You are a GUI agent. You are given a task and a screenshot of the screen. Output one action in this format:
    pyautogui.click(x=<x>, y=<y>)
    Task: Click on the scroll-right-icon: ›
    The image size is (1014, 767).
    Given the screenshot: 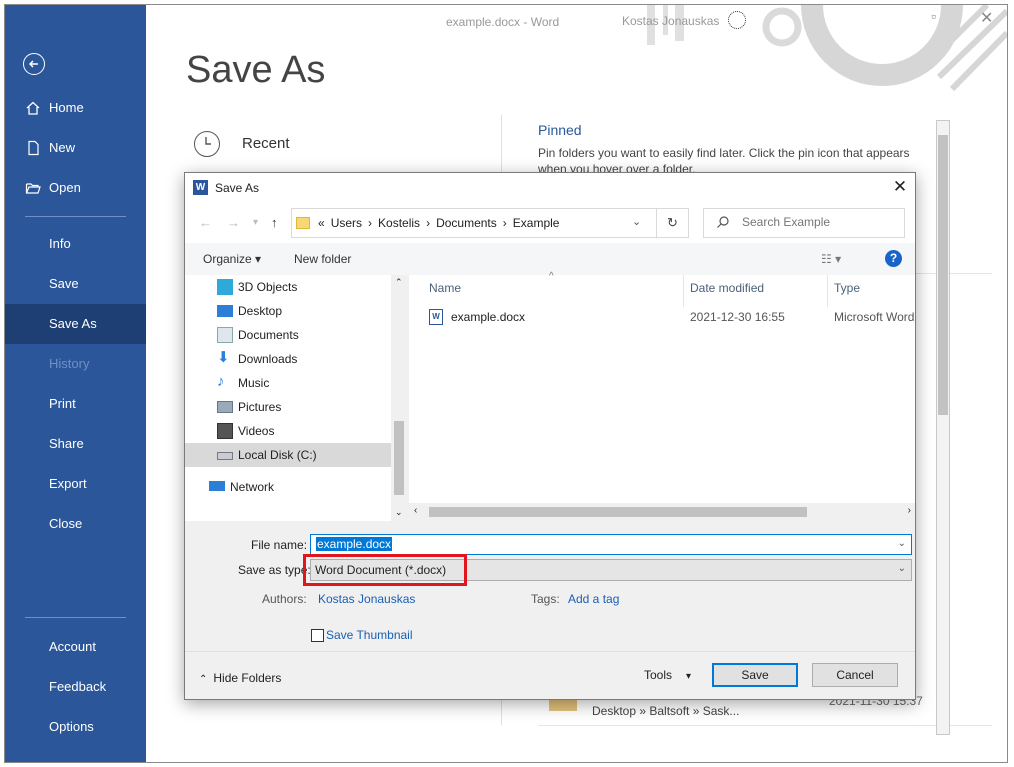 What is the action you would take?
    pyautogui.click(x=909, y=510)
    